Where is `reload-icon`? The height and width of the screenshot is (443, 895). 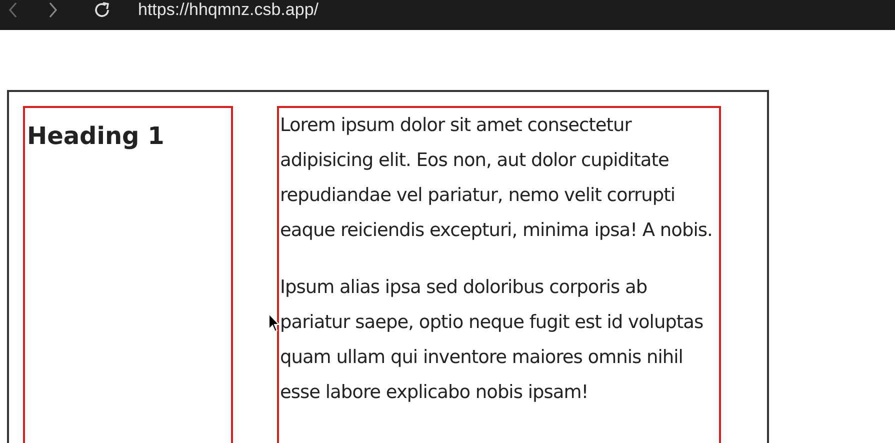
reload-icon is located at coordinates (102, 10).